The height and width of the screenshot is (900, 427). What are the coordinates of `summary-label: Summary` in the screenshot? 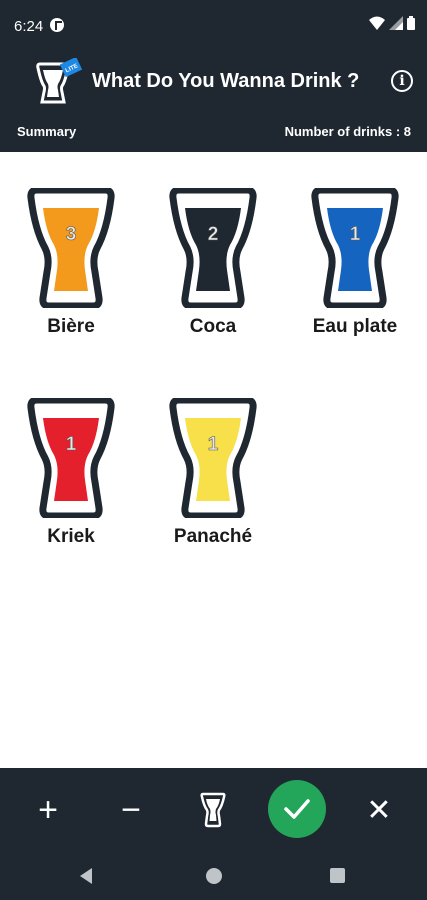 It's located at (47, 131).